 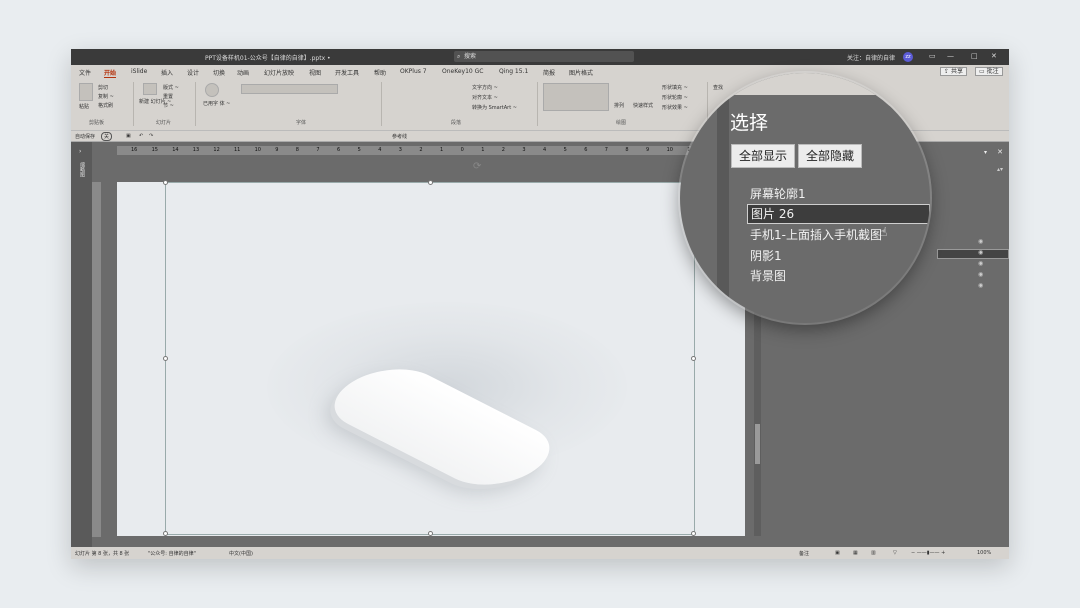 I want to click on magnified-ribbon, so click(x=805, y=84).